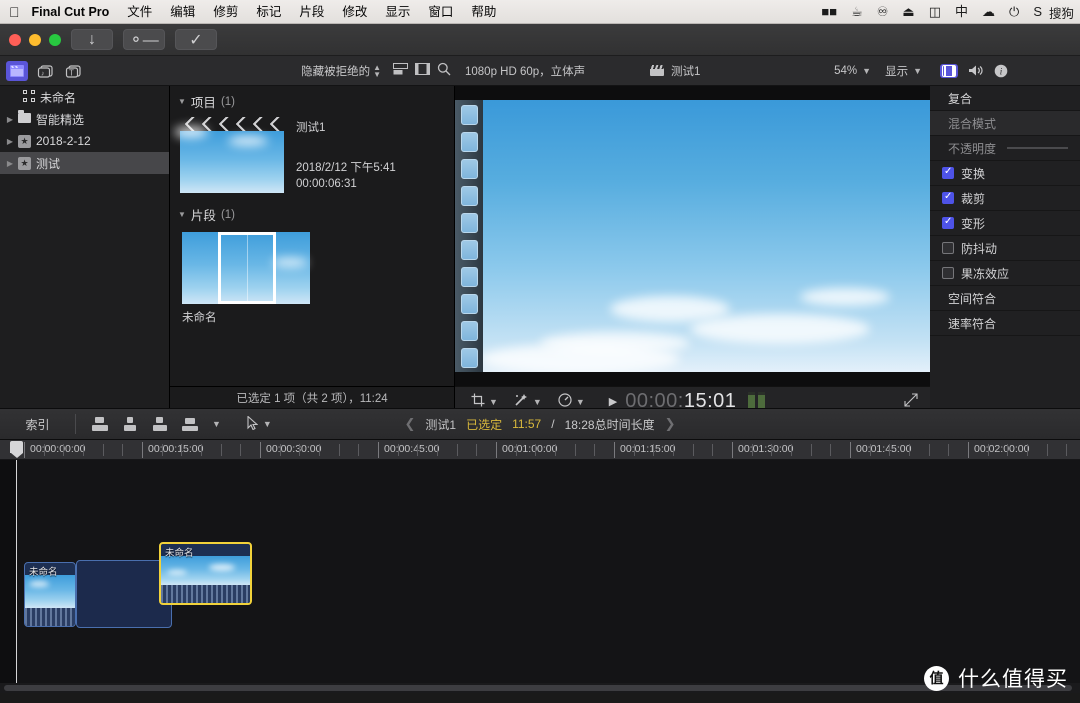 This screenshot has width=1080, height=703. I want to click on chevron-left-icon: ❮, so click(409, 424).